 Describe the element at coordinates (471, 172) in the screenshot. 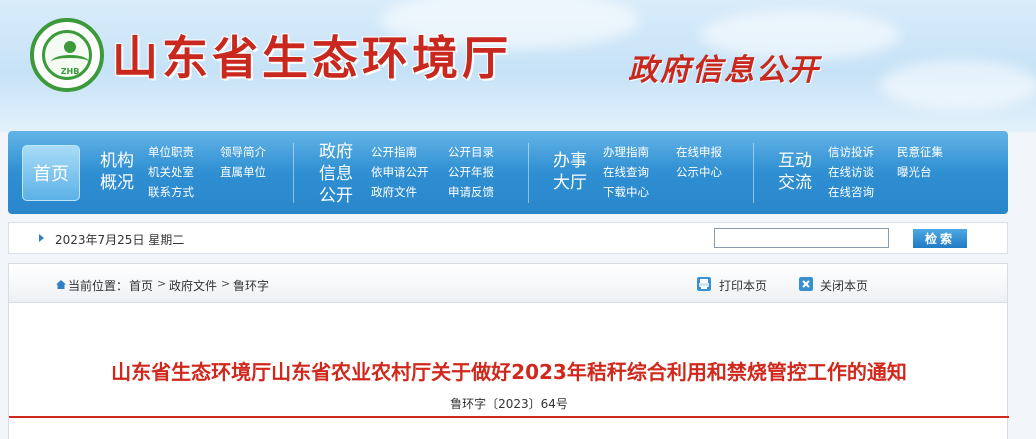

I see `nav-link-annual-report: 公开年报` at that location.